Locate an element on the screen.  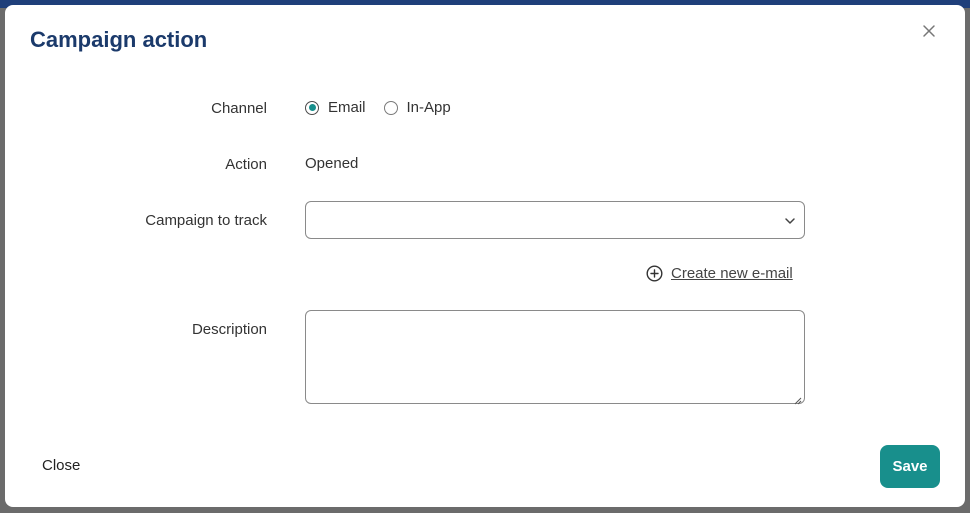
chevron-down-icon is located at coordinates (790, 220).